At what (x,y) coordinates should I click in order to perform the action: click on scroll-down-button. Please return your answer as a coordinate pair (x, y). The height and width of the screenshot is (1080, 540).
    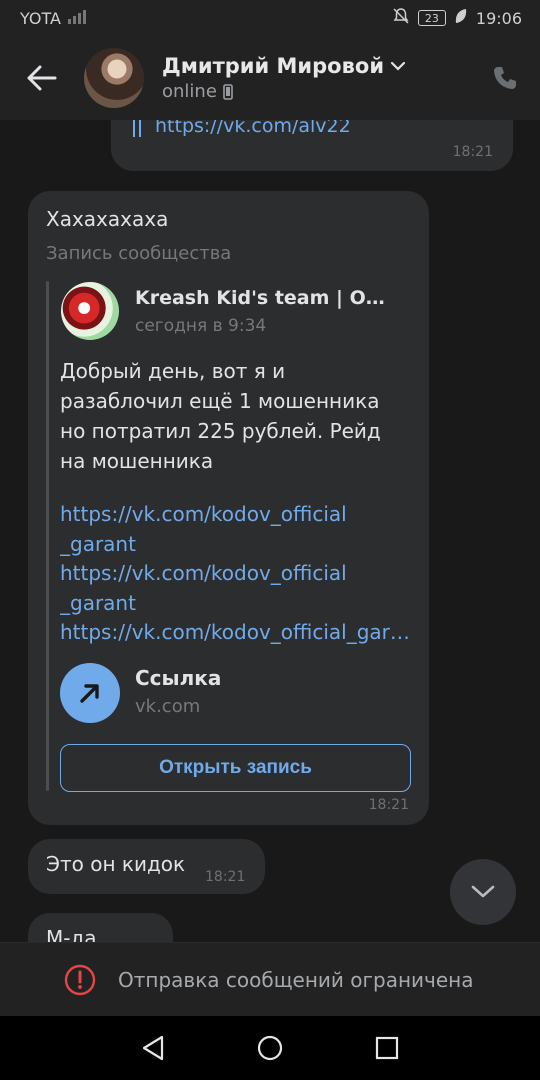
    Looking at the image, I should click on (483, 892).